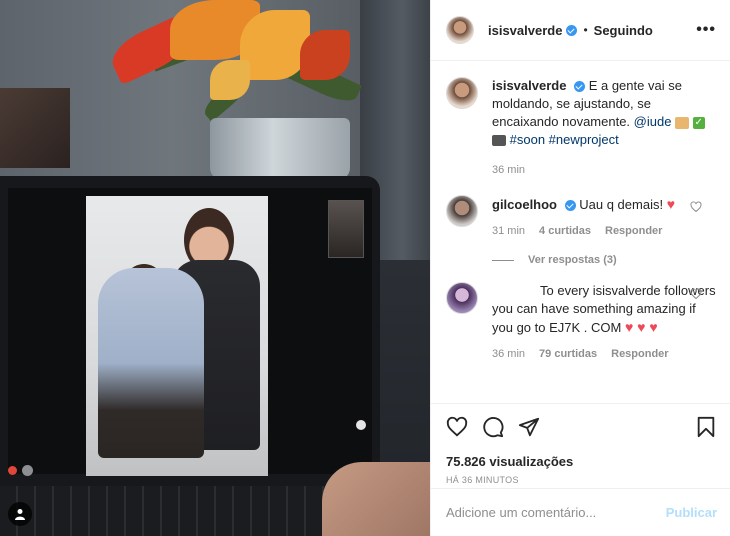 This screenshot has width=730, height=536. I want to click on comment-icon, so click(493, 427).